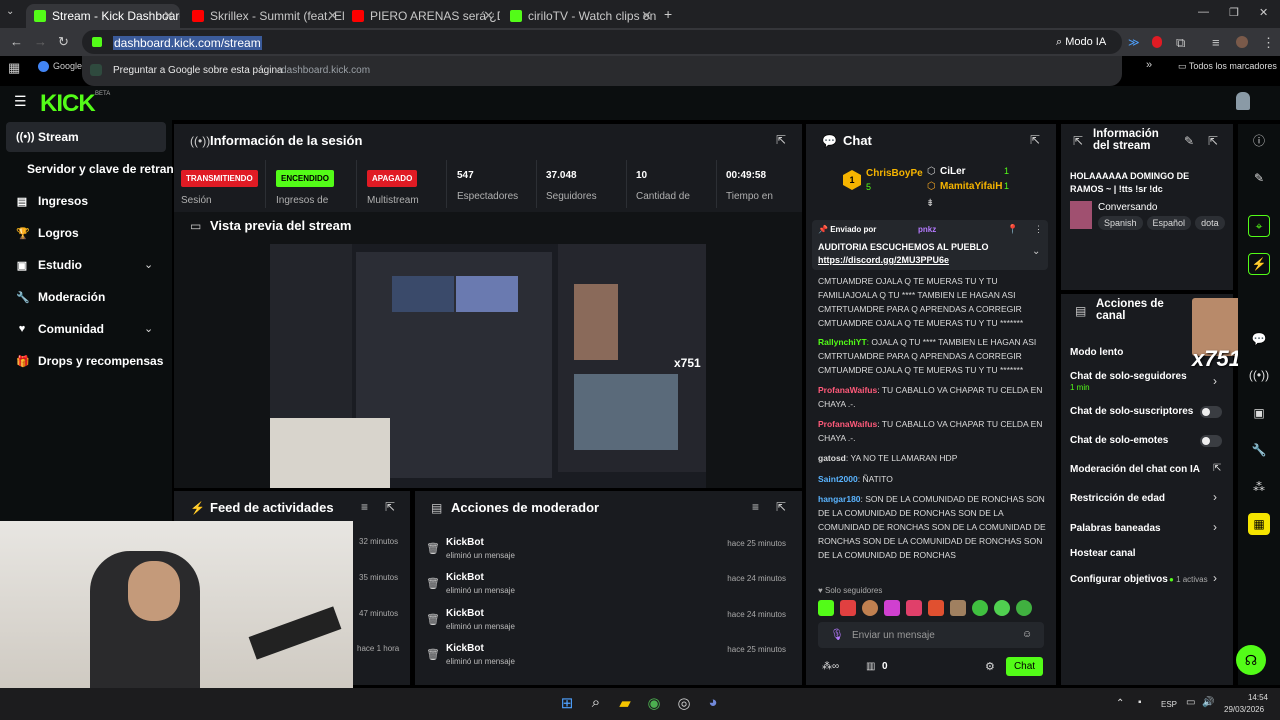 This screenshot has width=1280, height=720. Describe the element at coordinates (930, 203) in the screenshot. I see `expand-leaders-icon: ⇟` at that location.